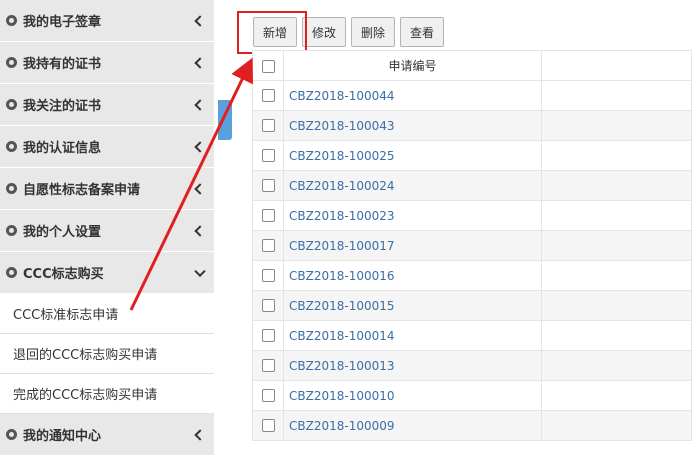 This screenshot has width=692, height=456. What do you see at coordinates (107, 63) in the screenshot?
I see `menu-item-held-certificates: 我持有的证书` at bounding box center [107, 63].